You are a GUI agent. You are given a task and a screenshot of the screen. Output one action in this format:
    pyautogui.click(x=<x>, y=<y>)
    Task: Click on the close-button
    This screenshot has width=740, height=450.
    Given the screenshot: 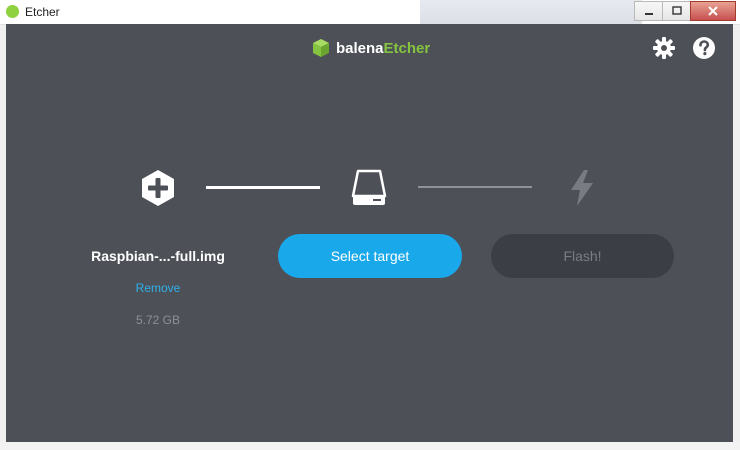 What is the action you would take?
    pyautogui.click(x=713, y=11)
    